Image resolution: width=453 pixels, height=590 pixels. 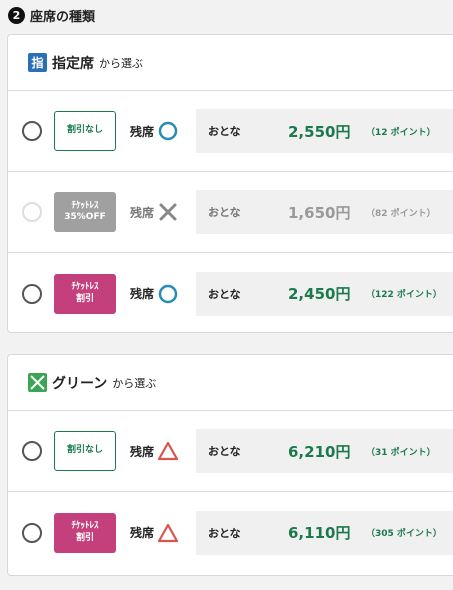 I want to click on fare-points: （82 ポイント）, so click(x=401, y=213).